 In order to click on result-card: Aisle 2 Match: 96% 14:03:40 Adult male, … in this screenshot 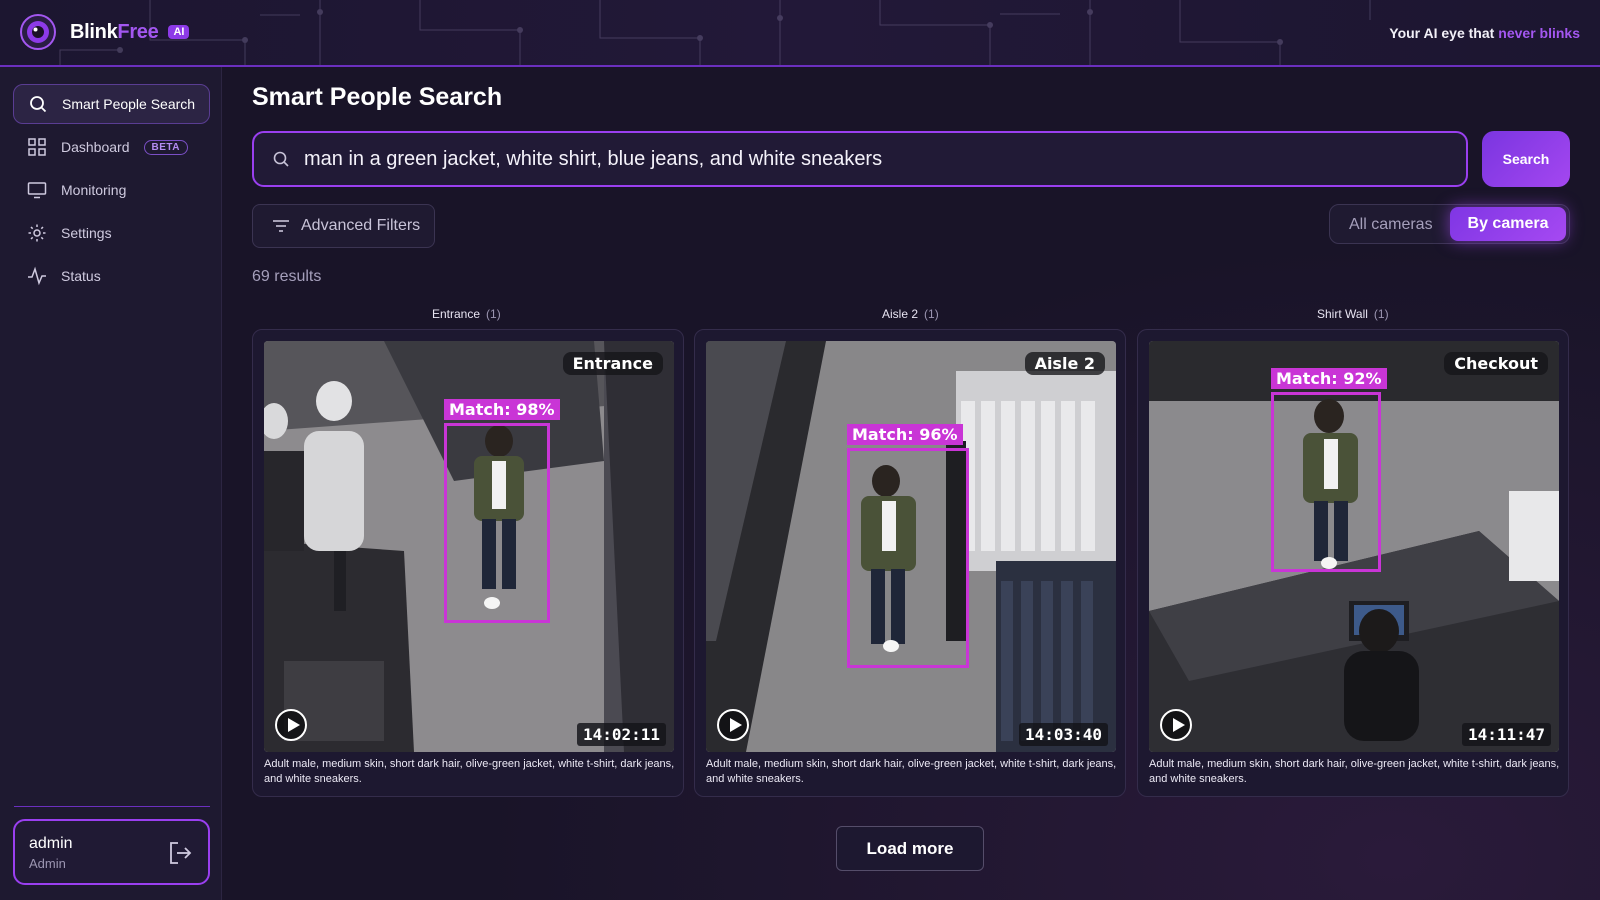, I will do `click(910, 563)`.